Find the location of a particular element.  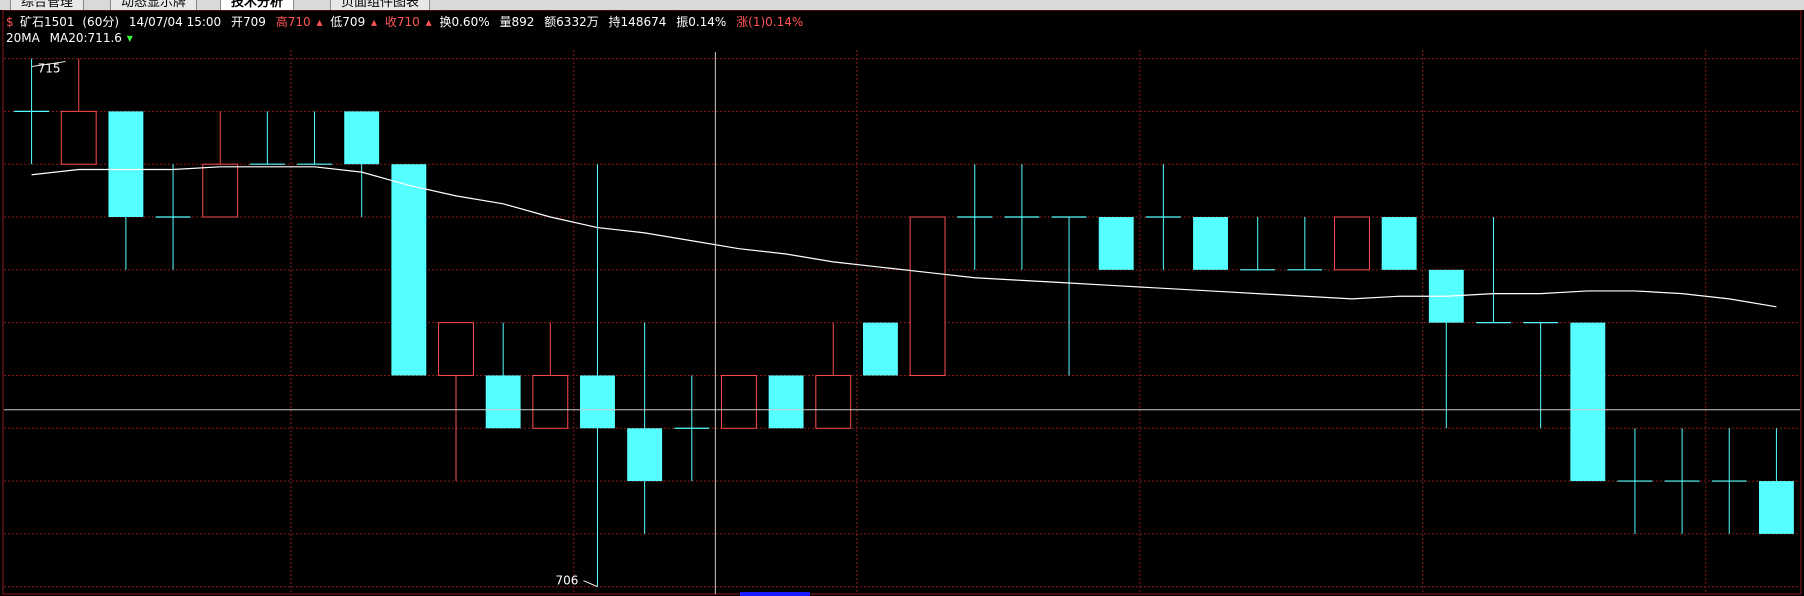

period-label: (60分) is located at coordinates (100, 22).